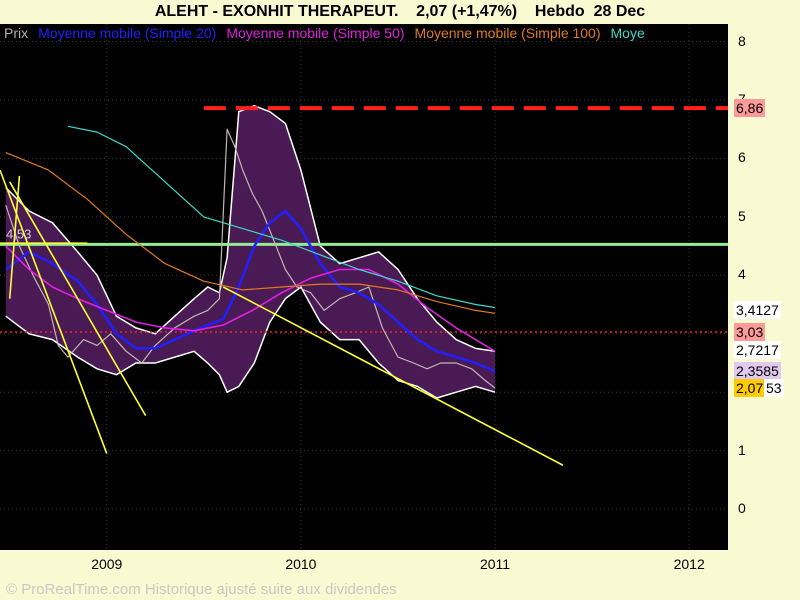 Image resolution: width=800 pixels, height=600 pixels. Describe the element at coordinates (507, 33) in the screenshot. I see `legend-entry: Moyenne mobile (Simple 100)` at that location.